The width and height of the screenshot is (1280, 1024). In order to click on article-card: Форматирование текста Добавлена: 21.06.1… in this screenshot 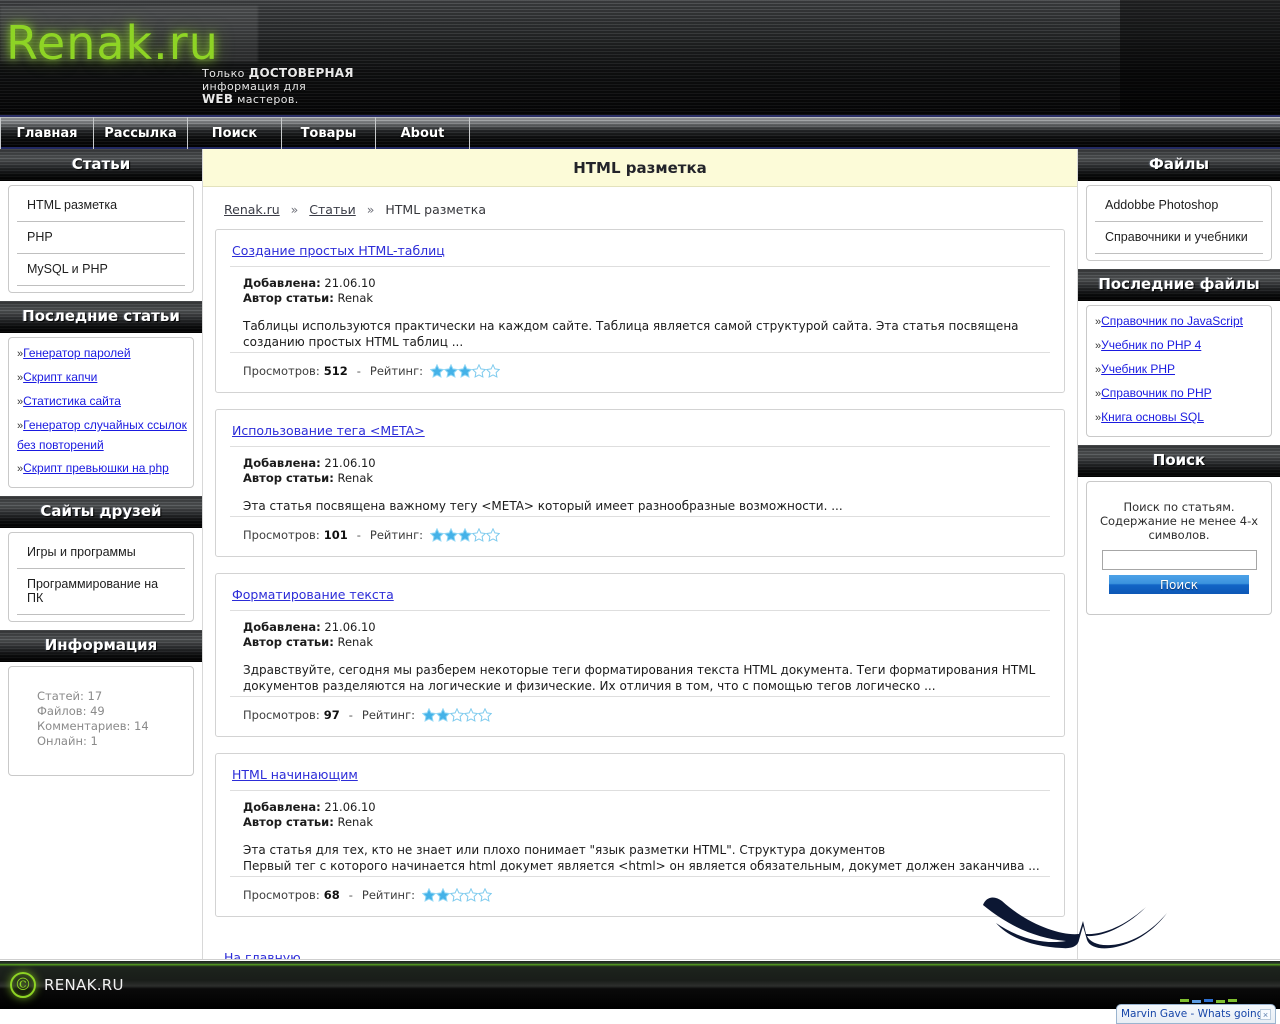, I will do `click(640, 655)`.